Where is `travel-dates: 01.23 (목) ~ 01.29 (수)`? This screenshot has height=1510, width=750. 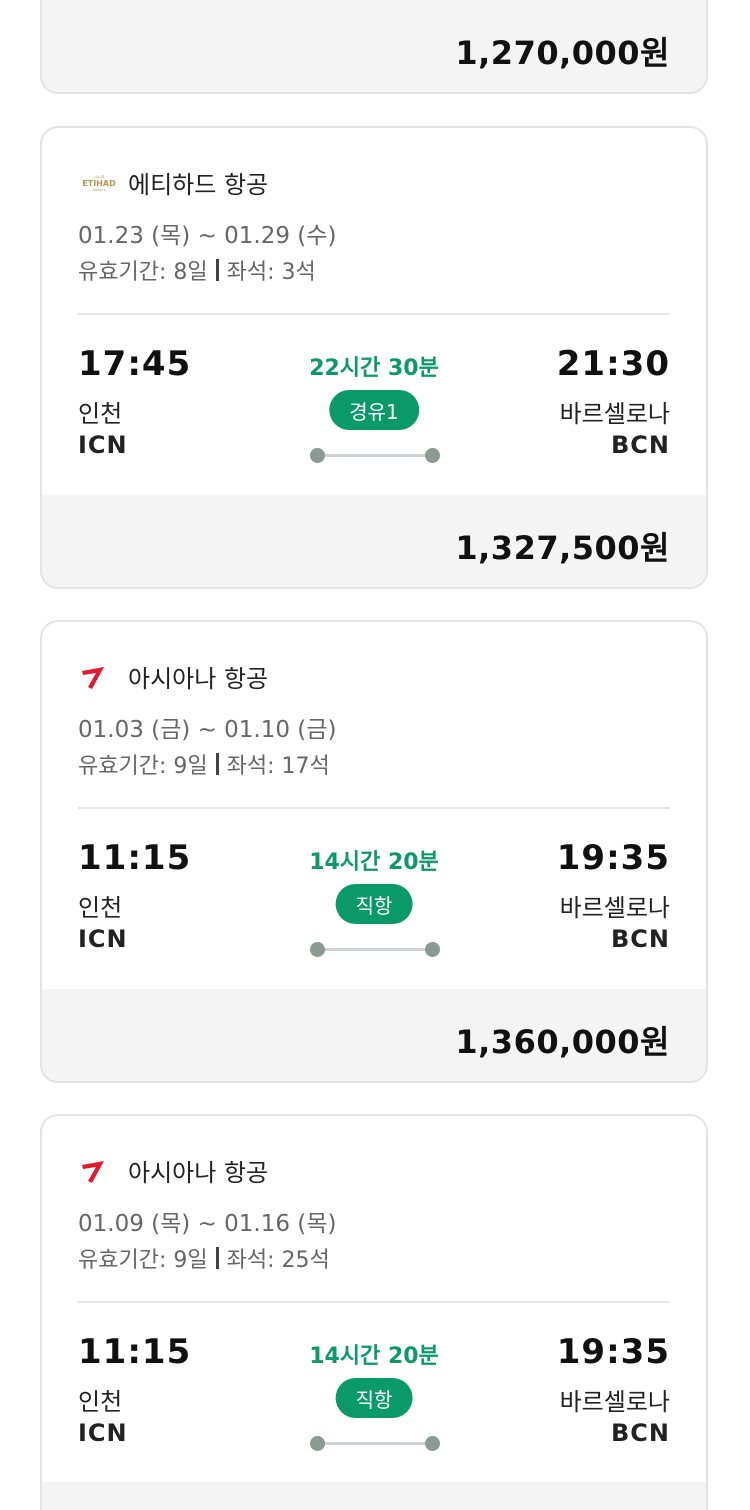 travel-dates: 01.23 (목) ~ 01.29 (수) is located at coordinates (207, 236).